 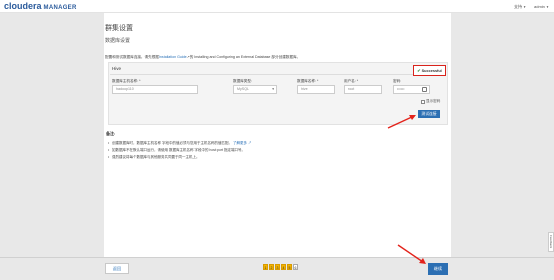 What do you see at coordinates (117, 268) in the screenshot?
I see `back-button: 返回` at bounding box center [117, 268].